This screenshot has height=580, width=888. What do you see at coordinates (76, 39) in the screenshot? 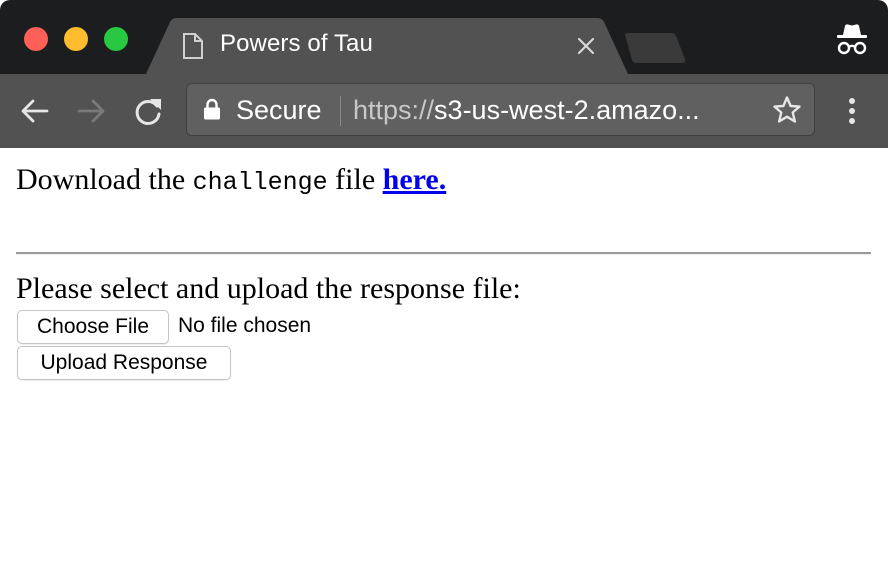
I see `window-minimize-button` at bounding box center [76, 39].